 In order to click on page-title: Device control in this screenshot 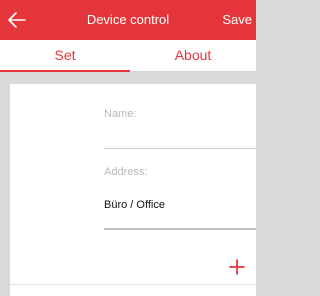, I will do `click(128, 19)`.